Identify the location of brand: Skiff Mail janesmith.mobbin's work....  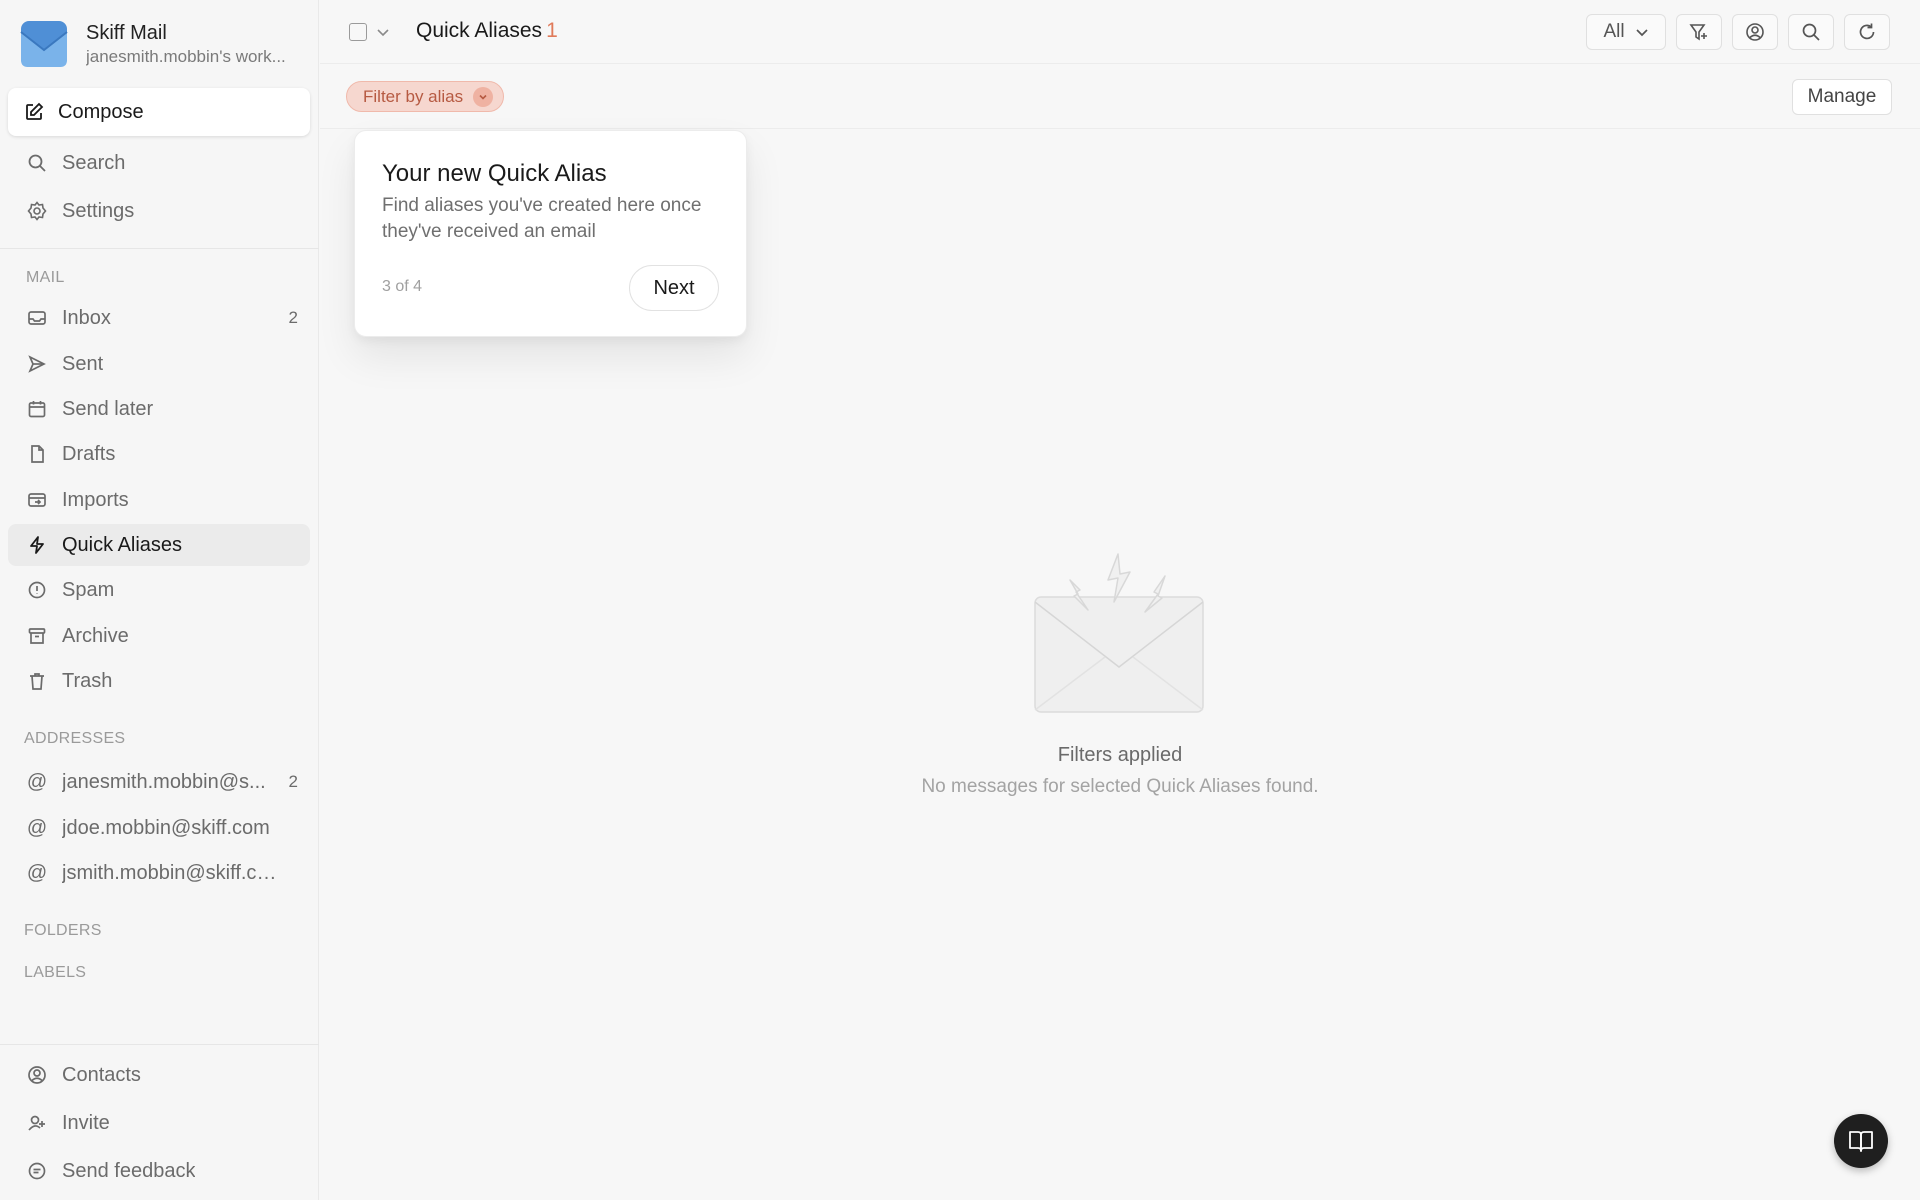
(153, 44).